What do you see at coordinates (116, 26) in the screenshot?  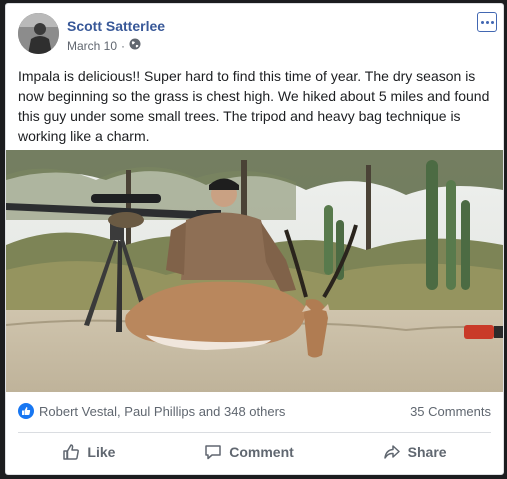 I see `author-name: Scott Satterlee` at bounding box center [116, 26].